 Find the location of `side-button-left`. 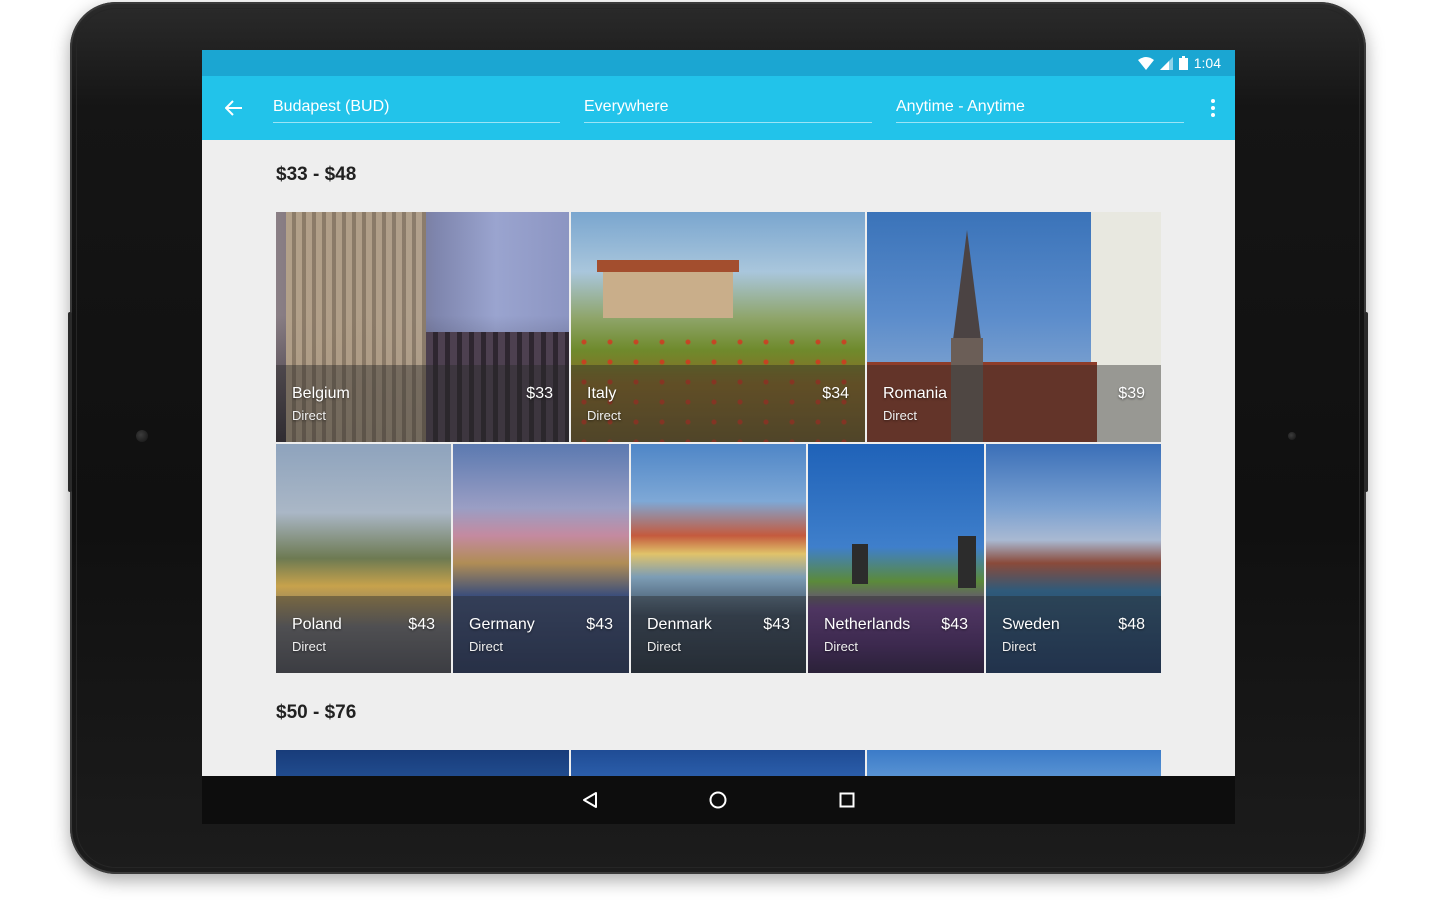

side-button-left is located at coordinates (70, 402).